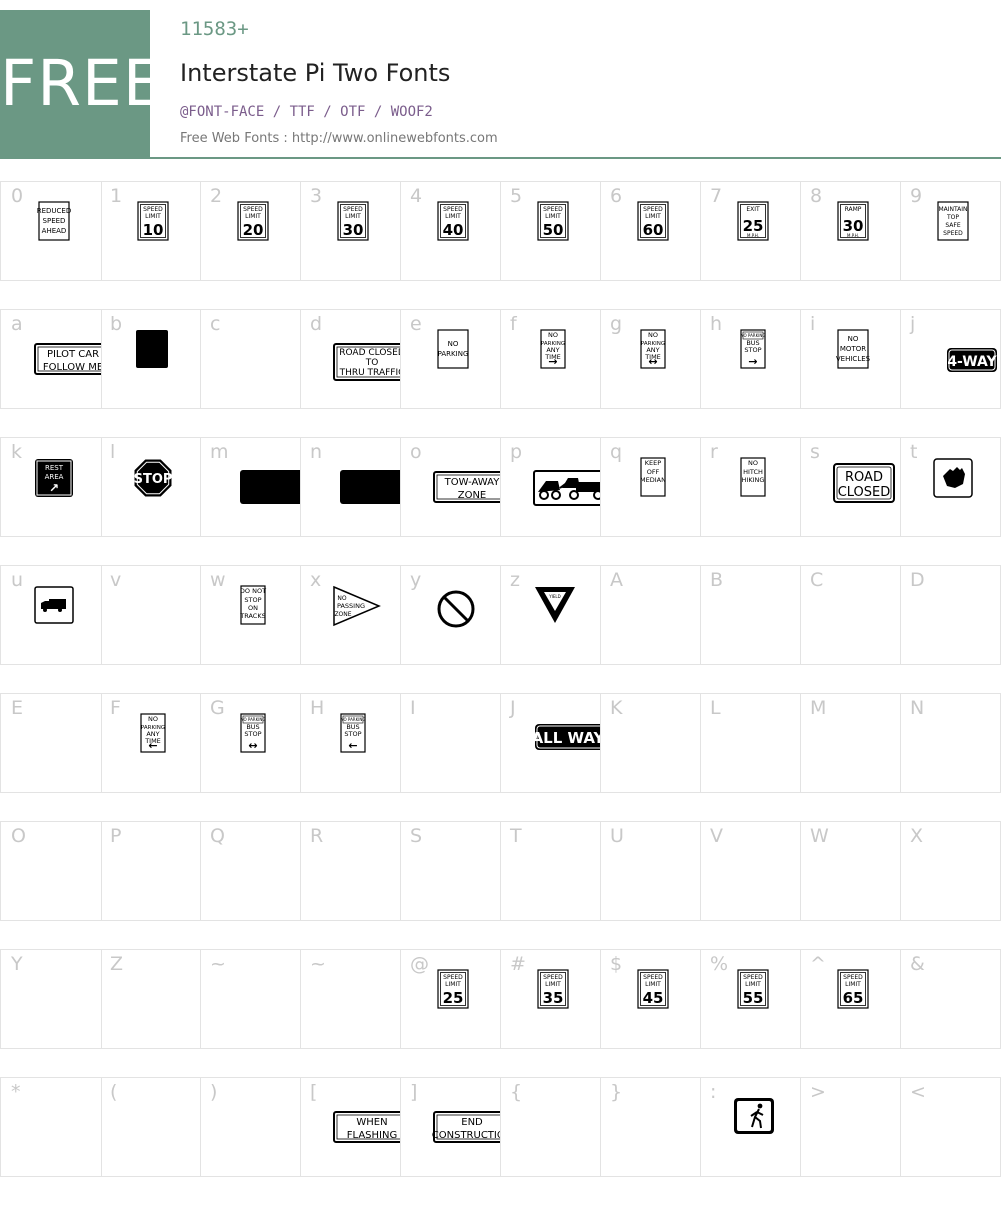  What do you see at coordinates (51, 743) in the screenshot?
I see `glyph-cell: E` at bounding box center [51, 743].